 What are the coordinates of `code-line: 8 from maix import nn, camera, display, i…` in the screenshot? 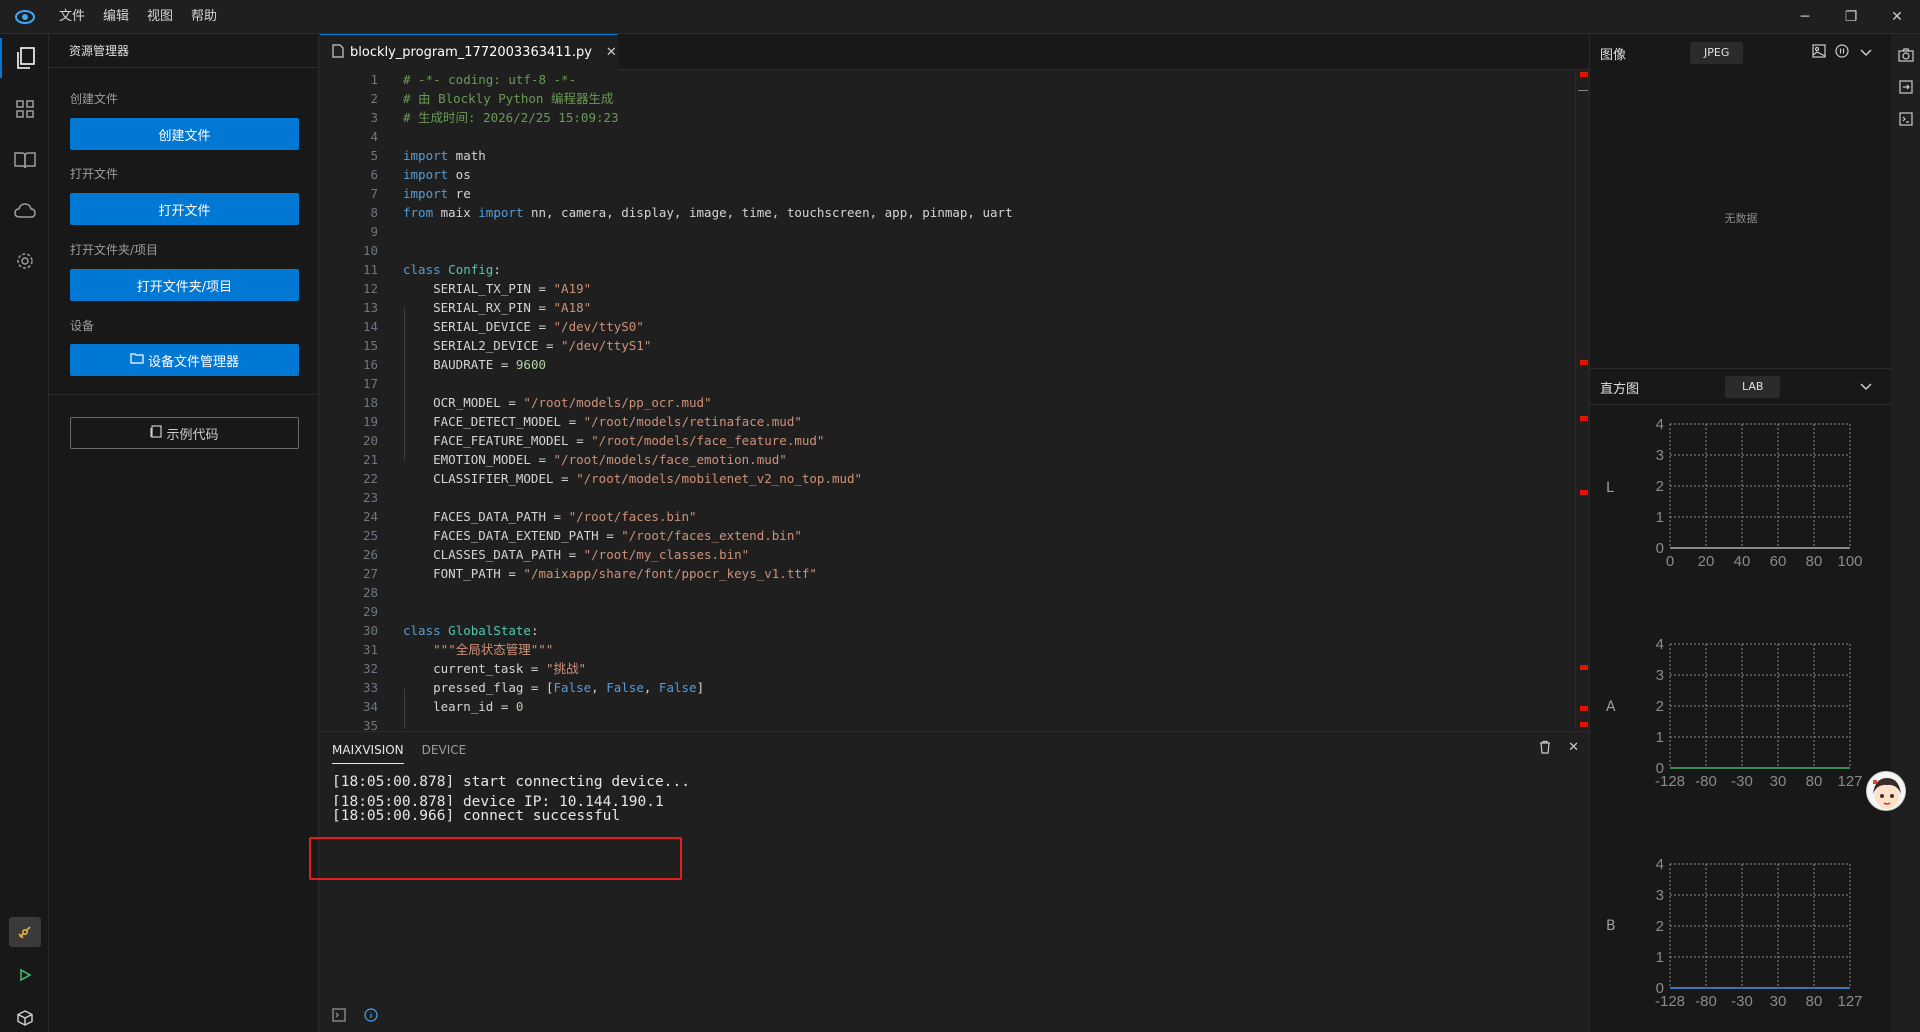 It's located at (949, 212).